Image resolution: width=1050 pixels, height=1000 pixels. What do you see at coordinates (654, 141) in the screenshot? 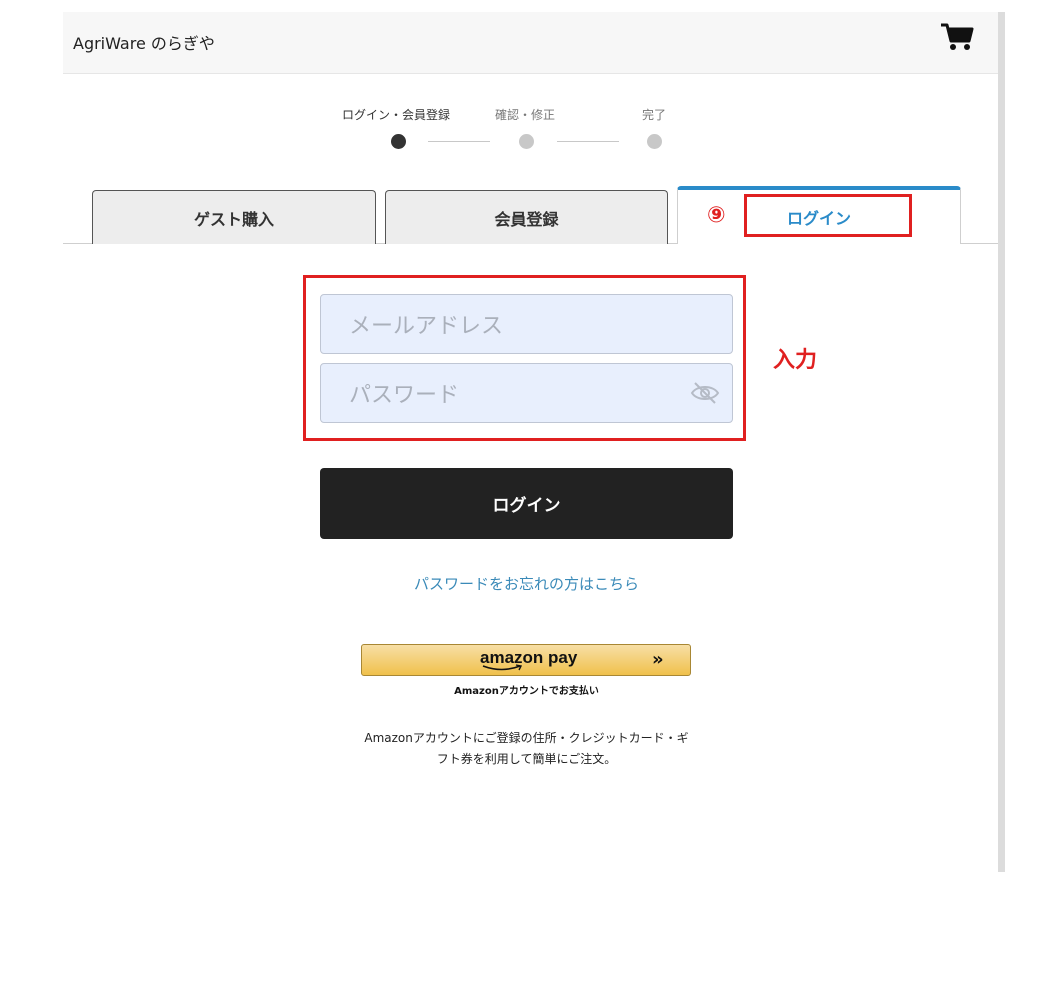
I see `step-dot-complete` at bounding box center [654, 141].